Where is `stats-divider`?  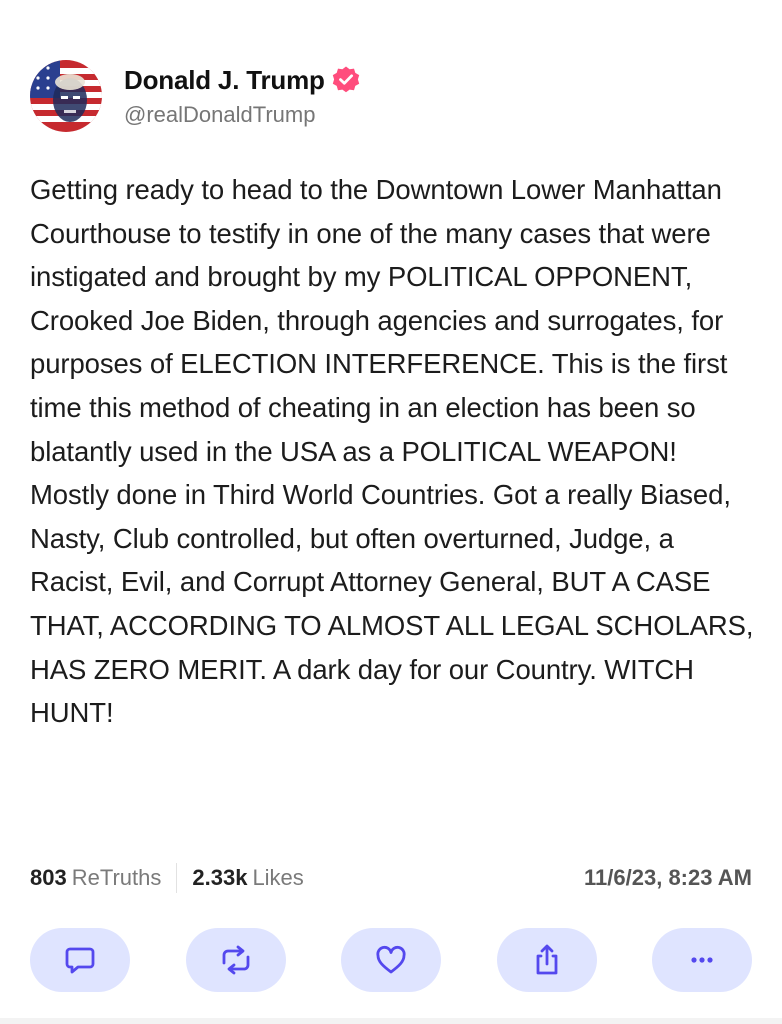
stats-divider is located at coordinates (177, 878).